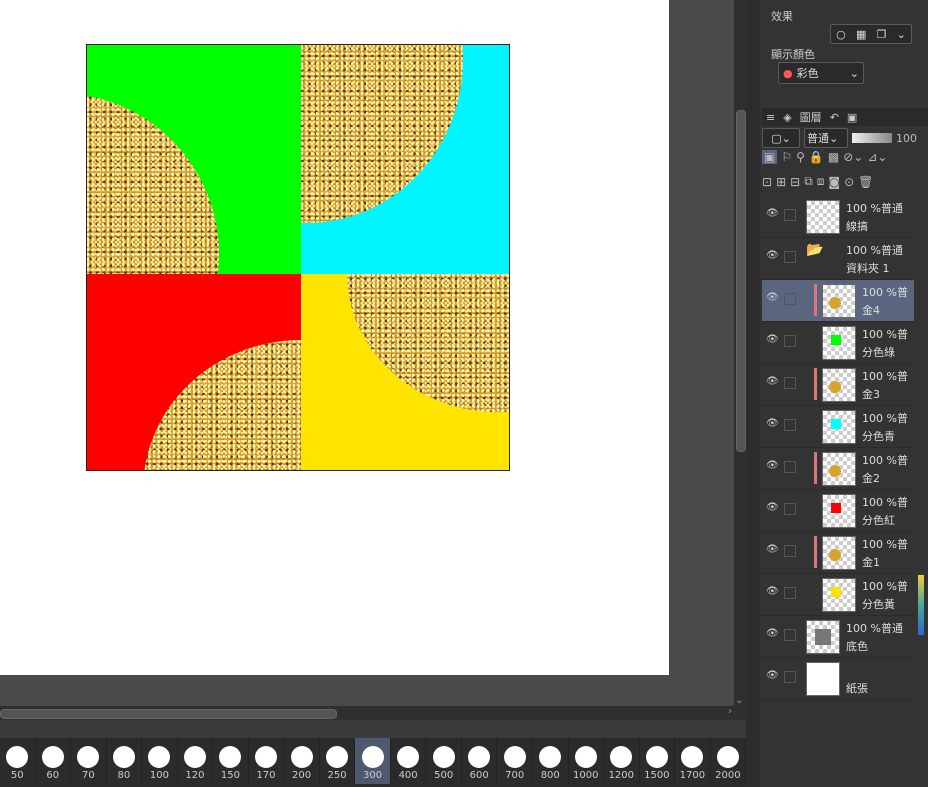 The image size is (928, 787). Describe the element at coordinates (409, 761) in the screenshot. I see `brush-size-400: 400` at that location.